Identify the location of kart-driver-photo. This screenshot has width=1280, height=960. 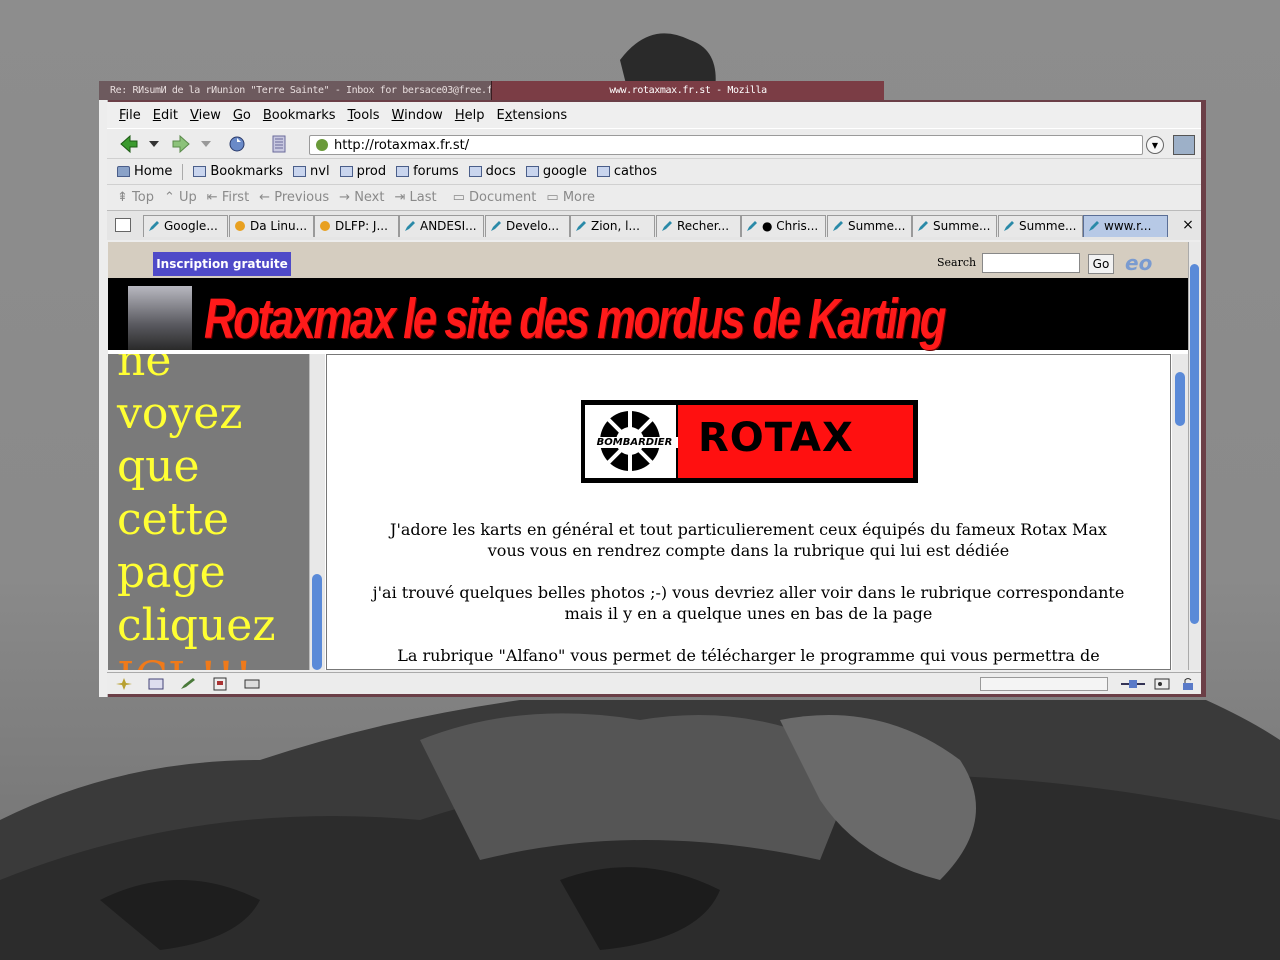
(160, 318).